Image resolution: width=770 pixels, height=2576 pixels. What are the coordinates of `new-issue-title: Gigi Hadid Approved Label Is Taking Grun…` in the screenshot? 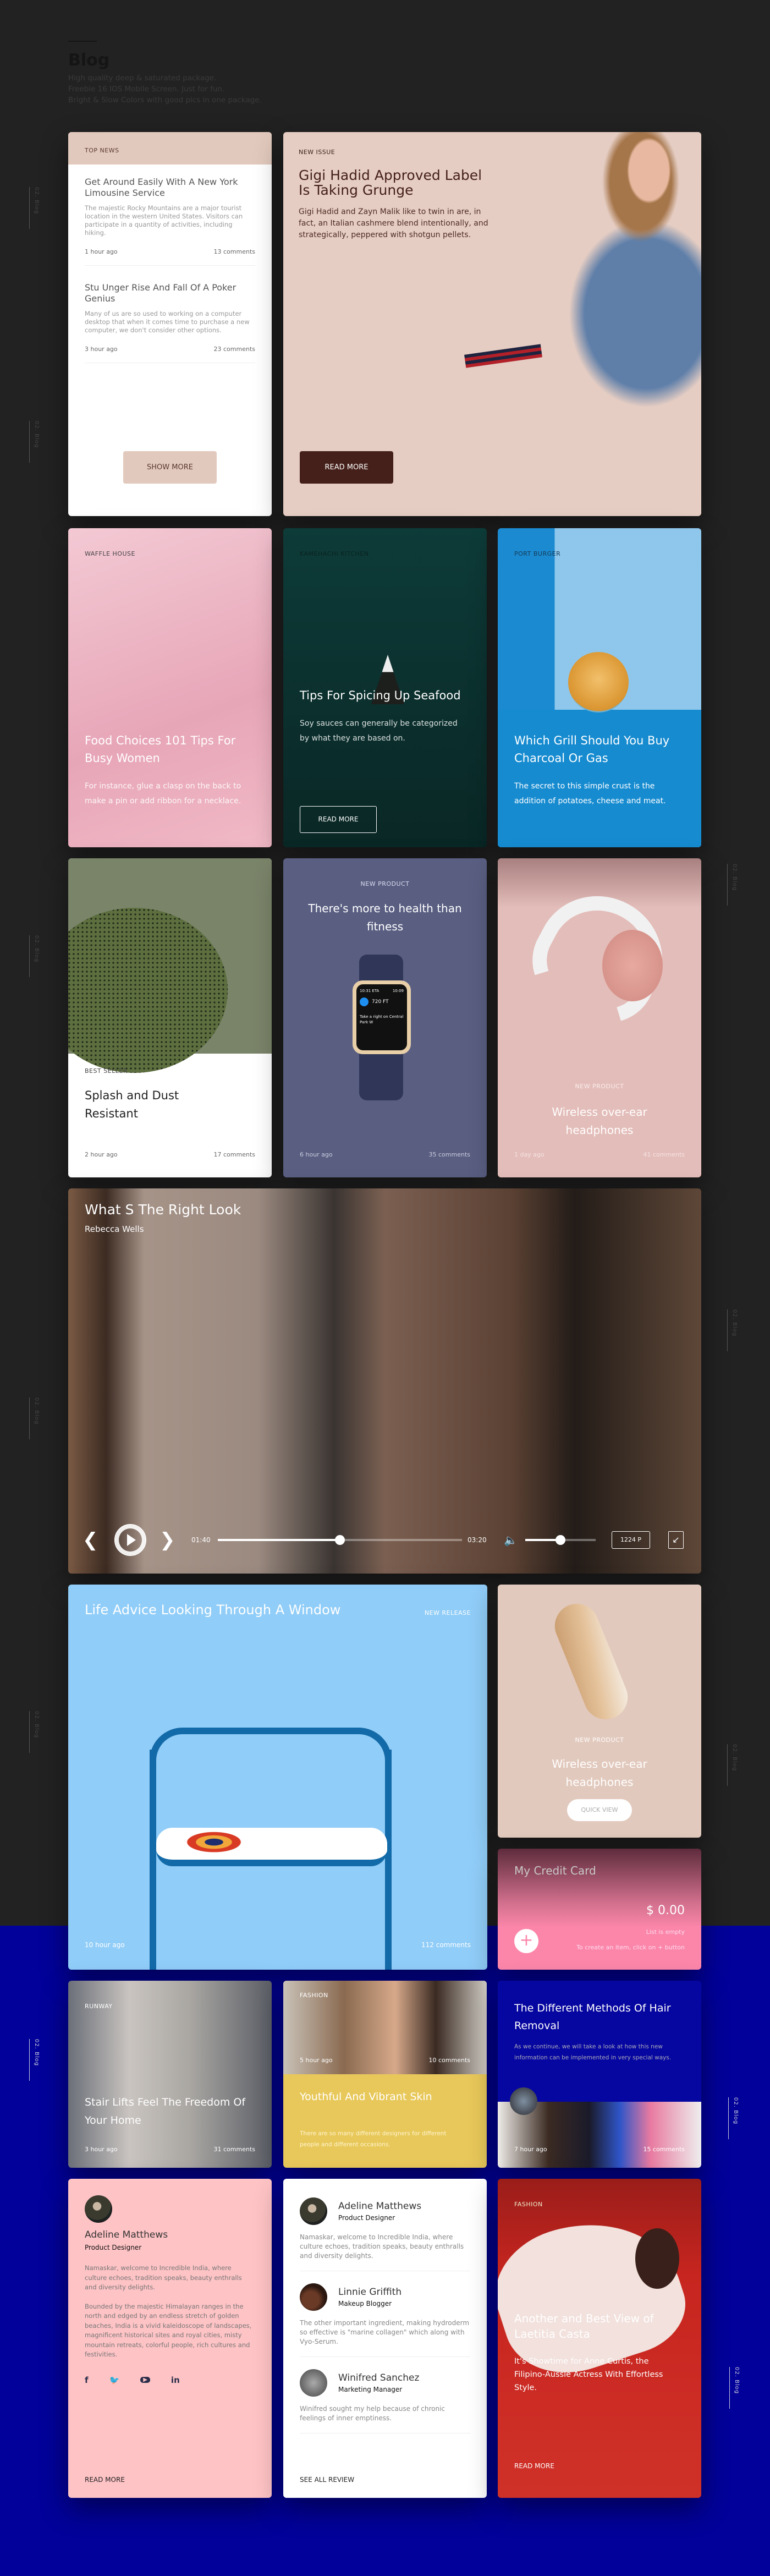 It's located at (395, 183).